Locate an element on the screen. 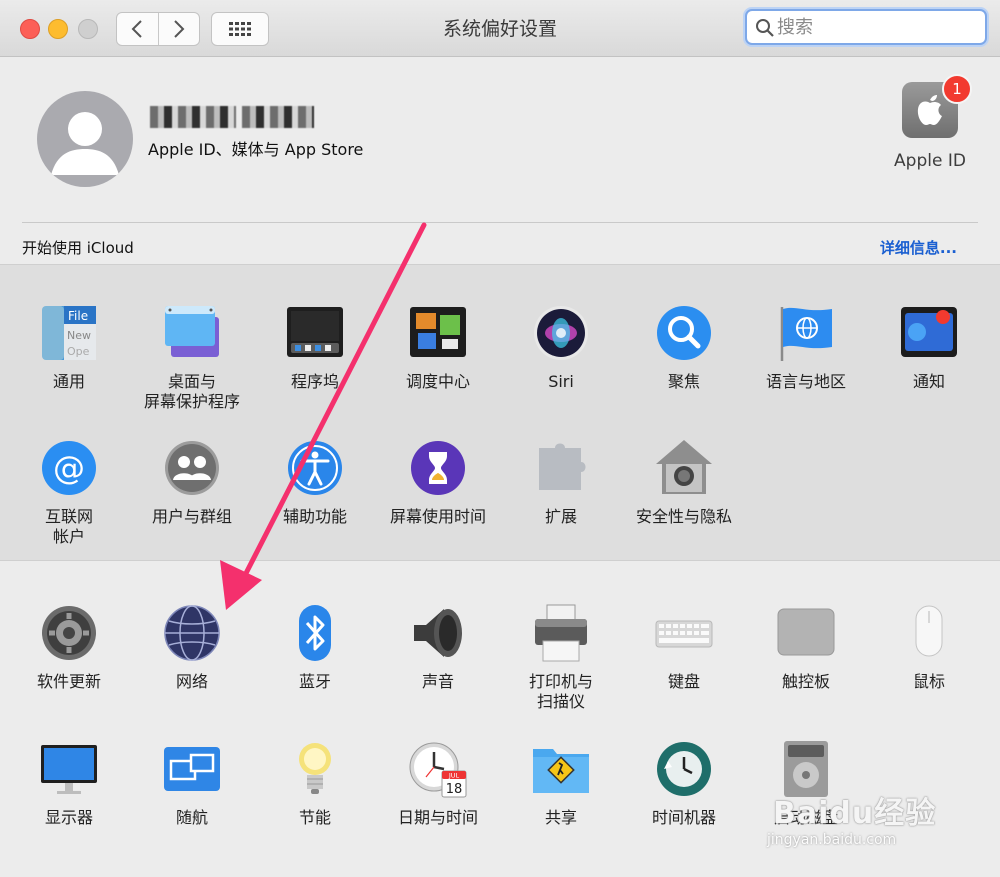  network-icon is located at coordinates (192, 633).